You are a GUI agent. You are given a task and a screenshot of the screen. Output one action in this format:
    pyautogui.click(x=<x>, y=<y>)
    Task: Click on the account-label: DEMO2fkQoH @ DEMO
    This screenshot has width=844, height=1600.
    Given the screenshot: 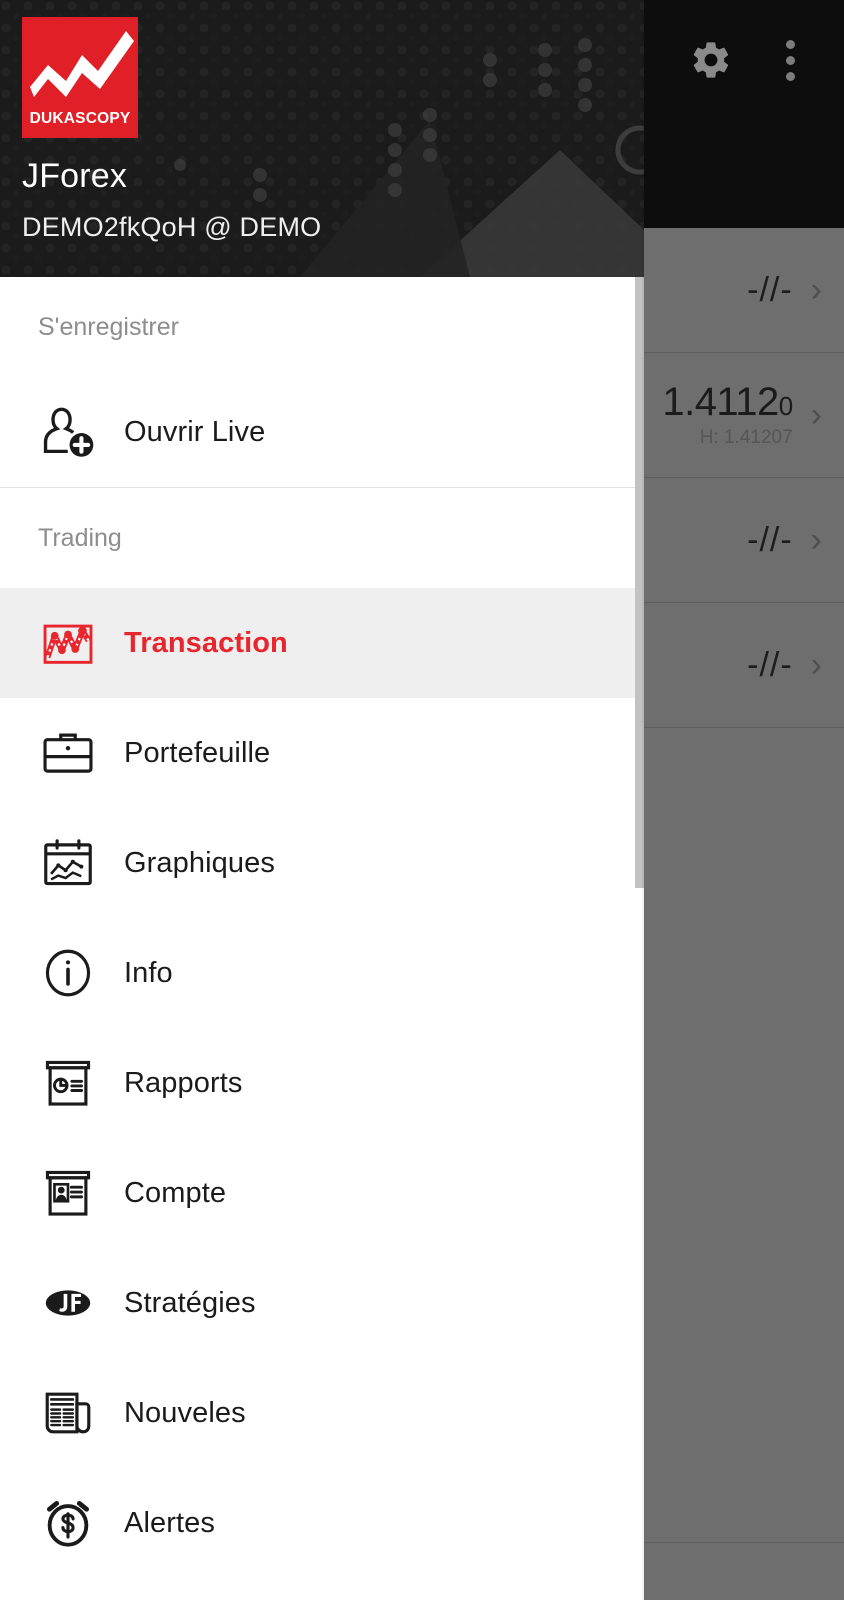 What is the action you would take?
    pyautogui.click(x=172, y=227)
    